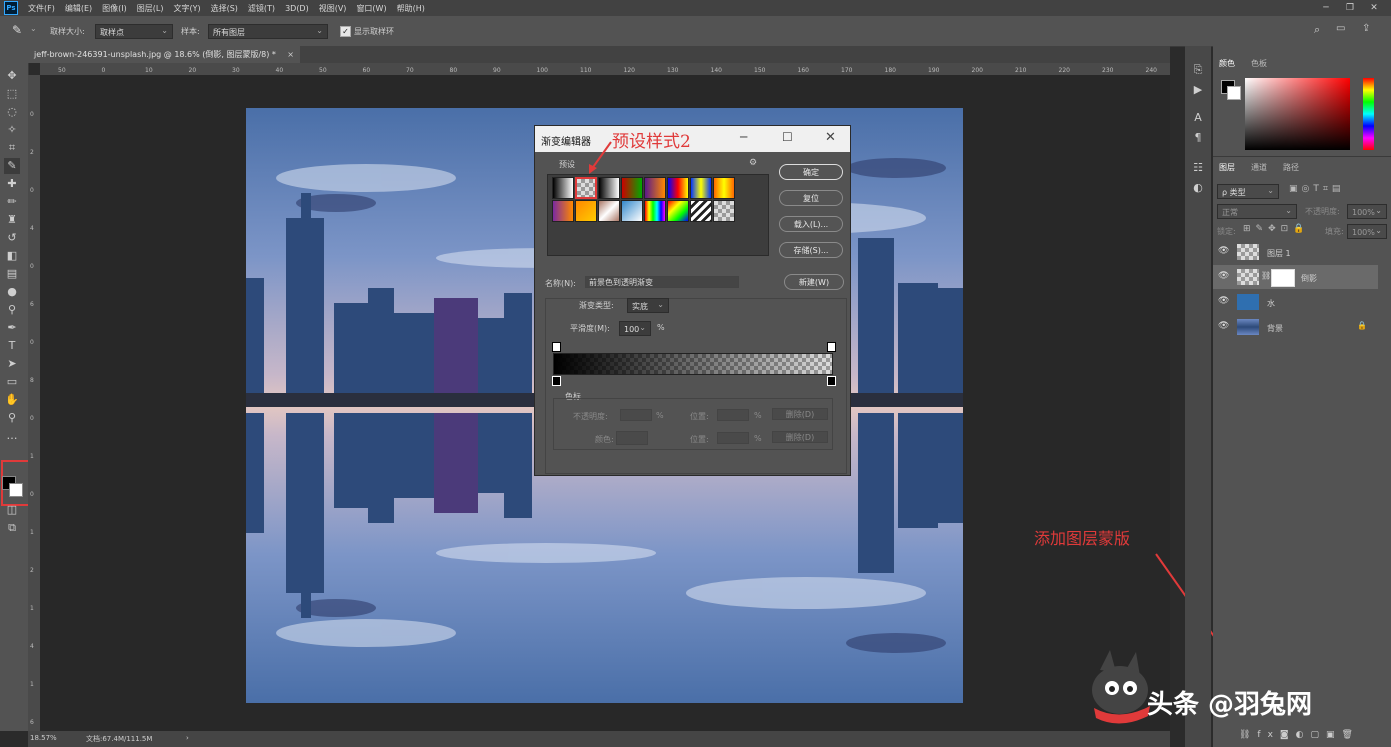  What do you see at coordinates (12, 220) in the screenshot?
I see `clone-stamp-icon: ♜` at bounding box center [12, 220].